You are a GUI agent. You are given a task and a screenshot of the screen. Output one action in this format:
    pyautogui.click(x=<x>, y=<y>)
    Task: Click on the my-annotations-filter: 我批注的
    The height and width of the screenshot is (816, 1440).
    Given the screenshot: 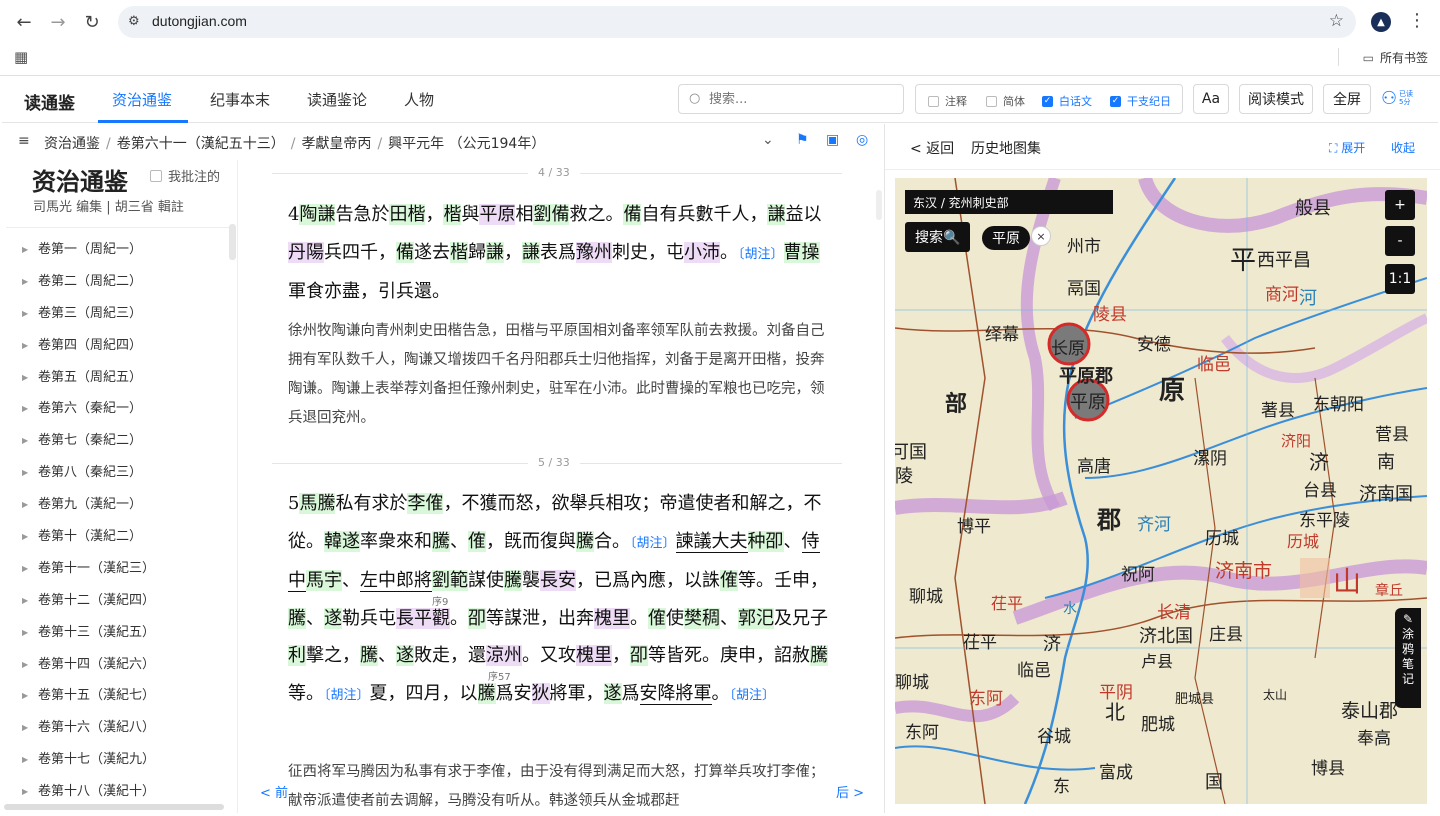 What is the action you would take?
    pyautogui.click(x=185, y=175)
    